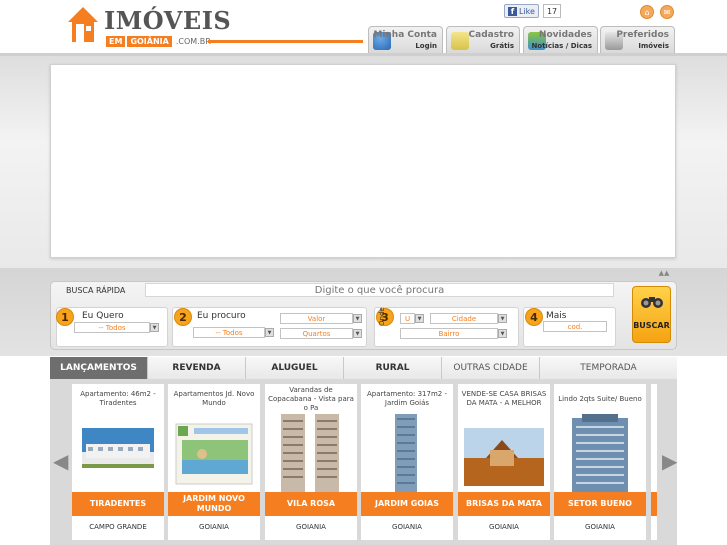 The width and height of the screenshot is (727, 545). What do you see at coordinates (167, 20) in the screenshot?
I see `logo-title: IMÓVEIS` at bounding box center [167, 20].